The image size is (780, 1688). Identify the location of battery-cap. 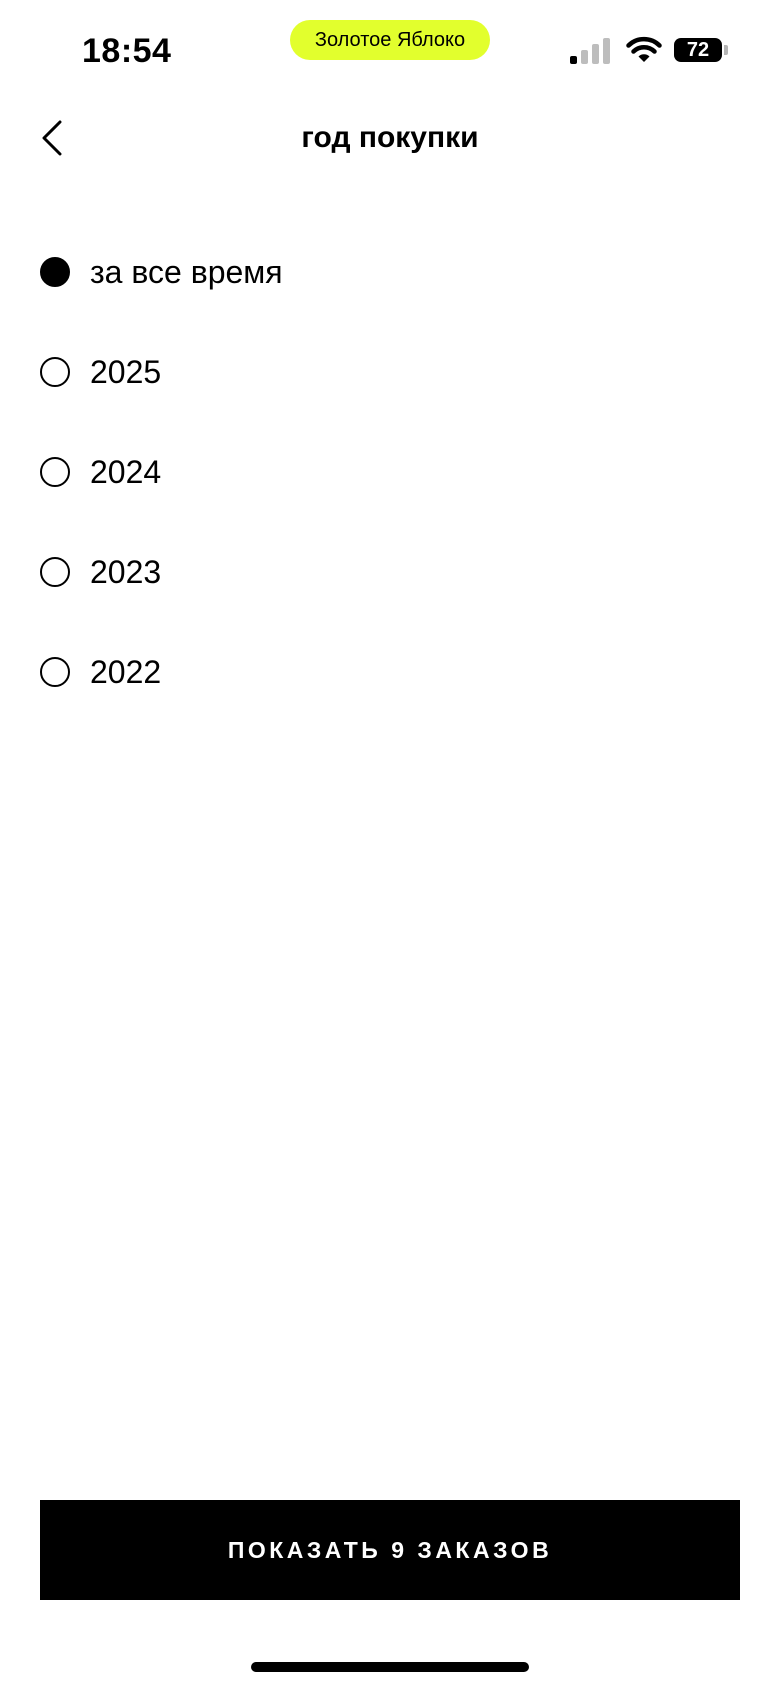
(726, 50).